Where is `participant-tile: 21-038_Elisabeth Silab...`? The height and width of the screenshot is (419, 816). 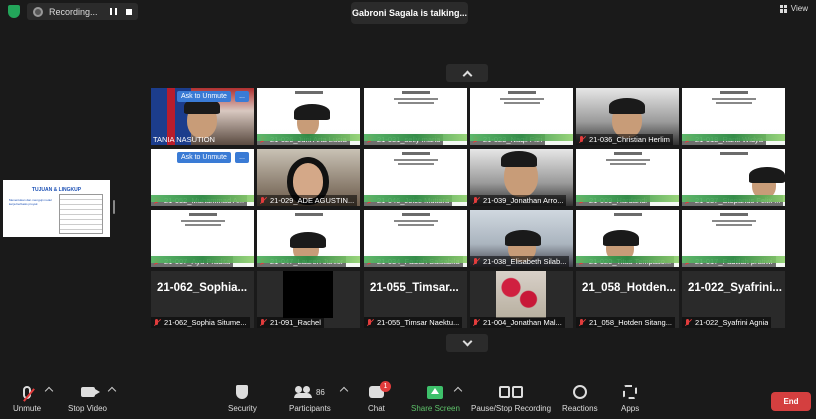 participant-tile: 21-038_Elisabeth Silab... is located at coordinates (521, 238).